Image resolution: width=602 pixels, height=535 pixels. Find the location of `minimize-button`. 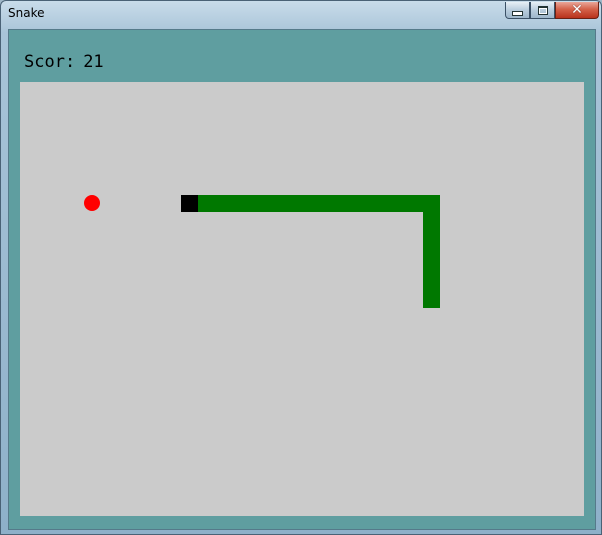

minimize-button is located at coordinates (517, 10).